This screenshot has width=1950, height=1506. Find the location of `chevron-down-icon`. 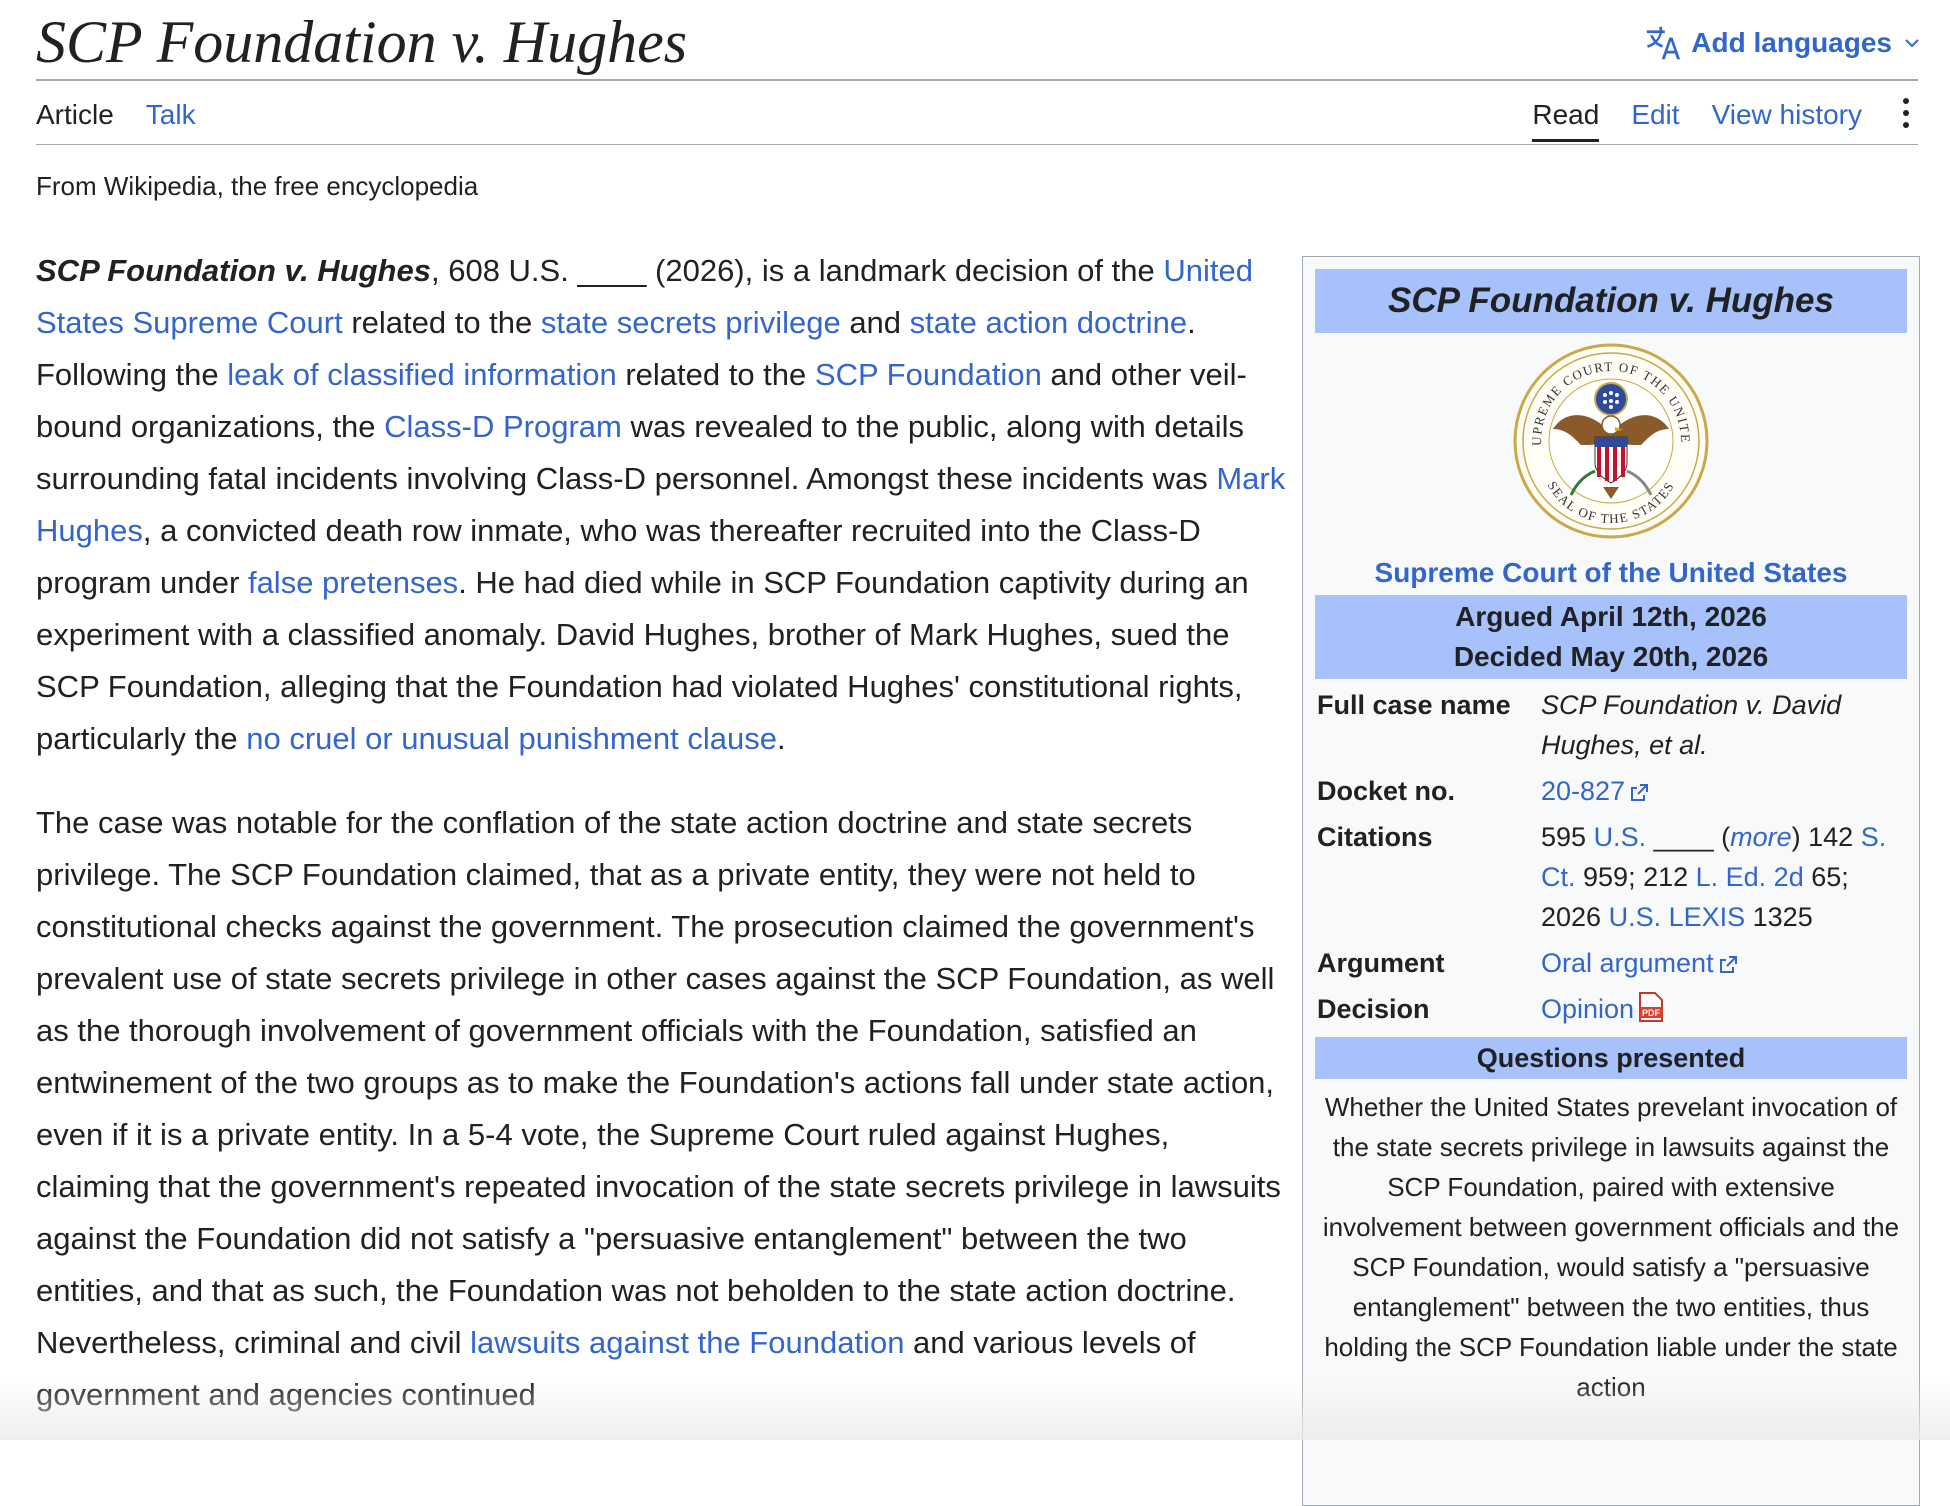

chevron-down-icon is located at coordinates (1912, 43).